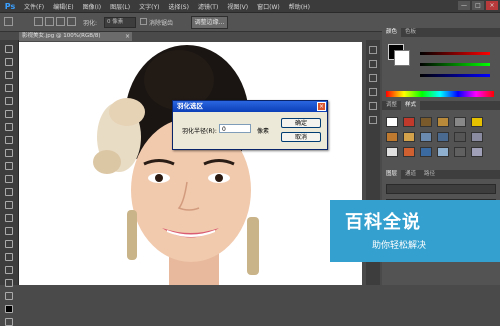 Image resolution: width=500 pixels, height=326 pixels. Describe the element at coordinates (411, 105) in the screenshot. I see `tab-styles: 样式` at that location.